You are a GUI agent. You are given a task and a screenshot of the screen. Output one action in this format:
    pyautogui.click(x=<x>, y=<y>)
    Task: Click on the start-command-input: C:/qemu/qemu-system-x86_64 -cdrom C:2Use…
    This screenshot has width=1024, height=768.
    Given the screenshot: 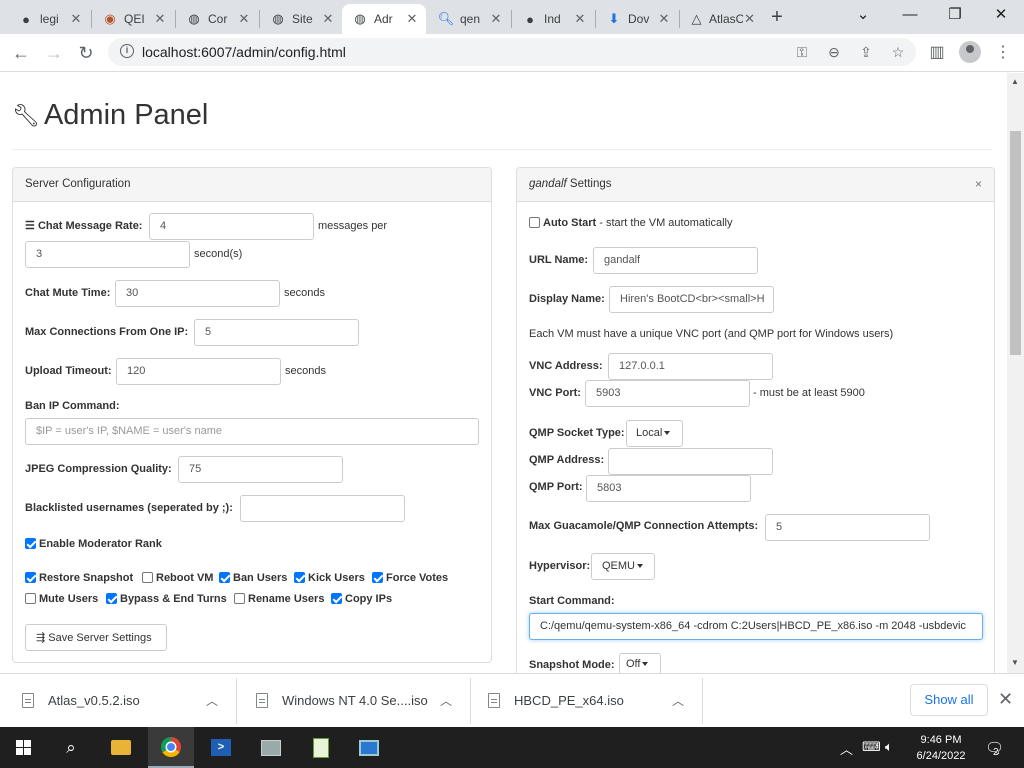 What is the action you would take?
    pyautogui.click(x=756, y=626)
    